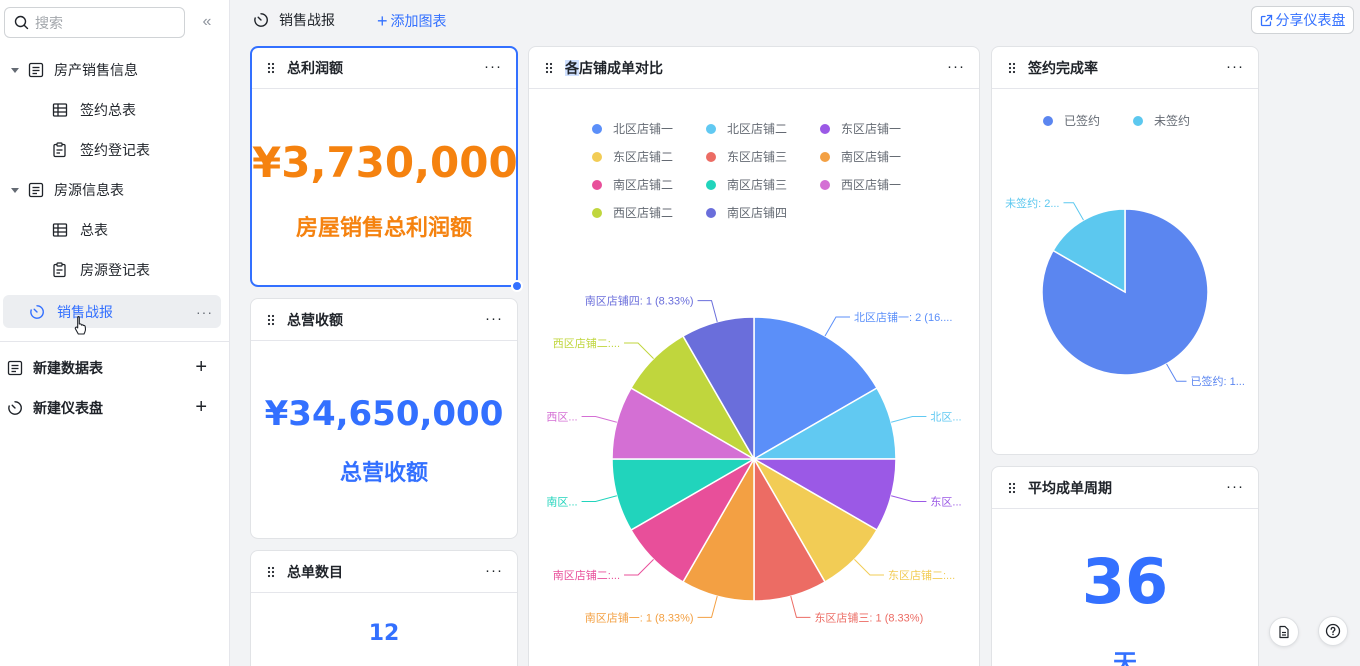 This screenshot has width=1360, height=666. I want to click on card-title: 总单数目, so click(315, 571).